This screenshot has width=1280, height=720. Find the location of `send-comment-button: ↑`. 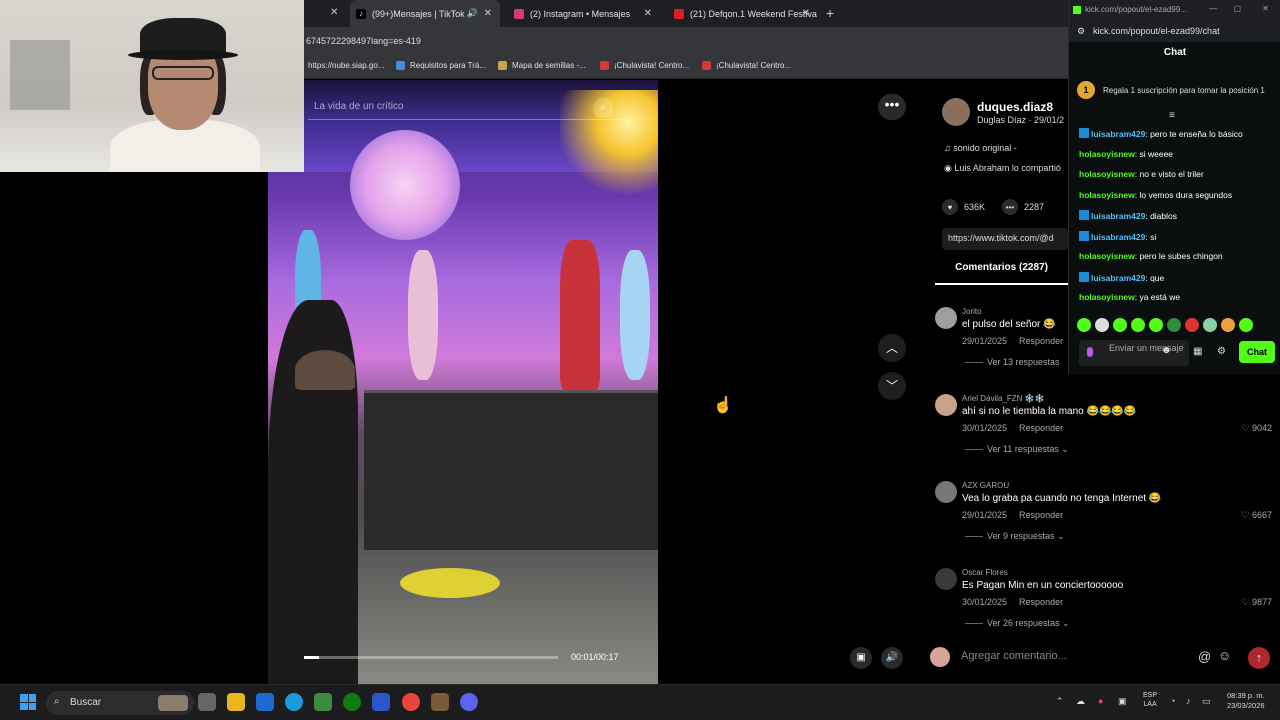

send-comment-button: ↑ is located at coordinates (1259, 658).